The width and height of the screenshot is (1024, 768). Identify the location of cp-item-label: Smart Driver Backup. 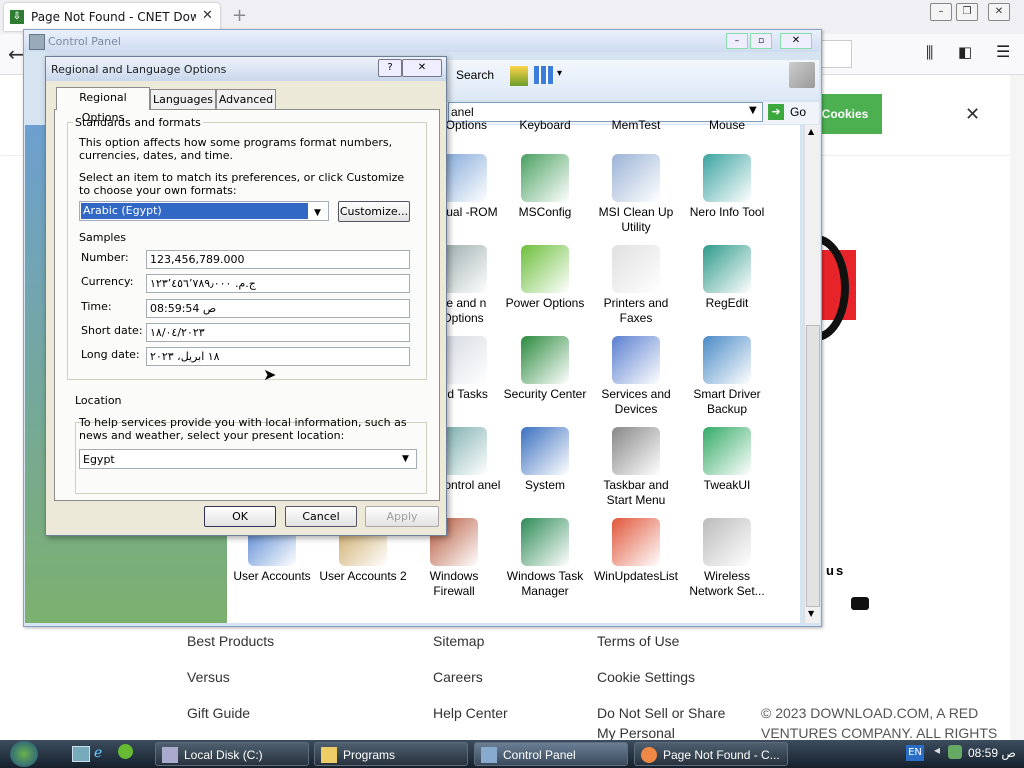
(727, 401).